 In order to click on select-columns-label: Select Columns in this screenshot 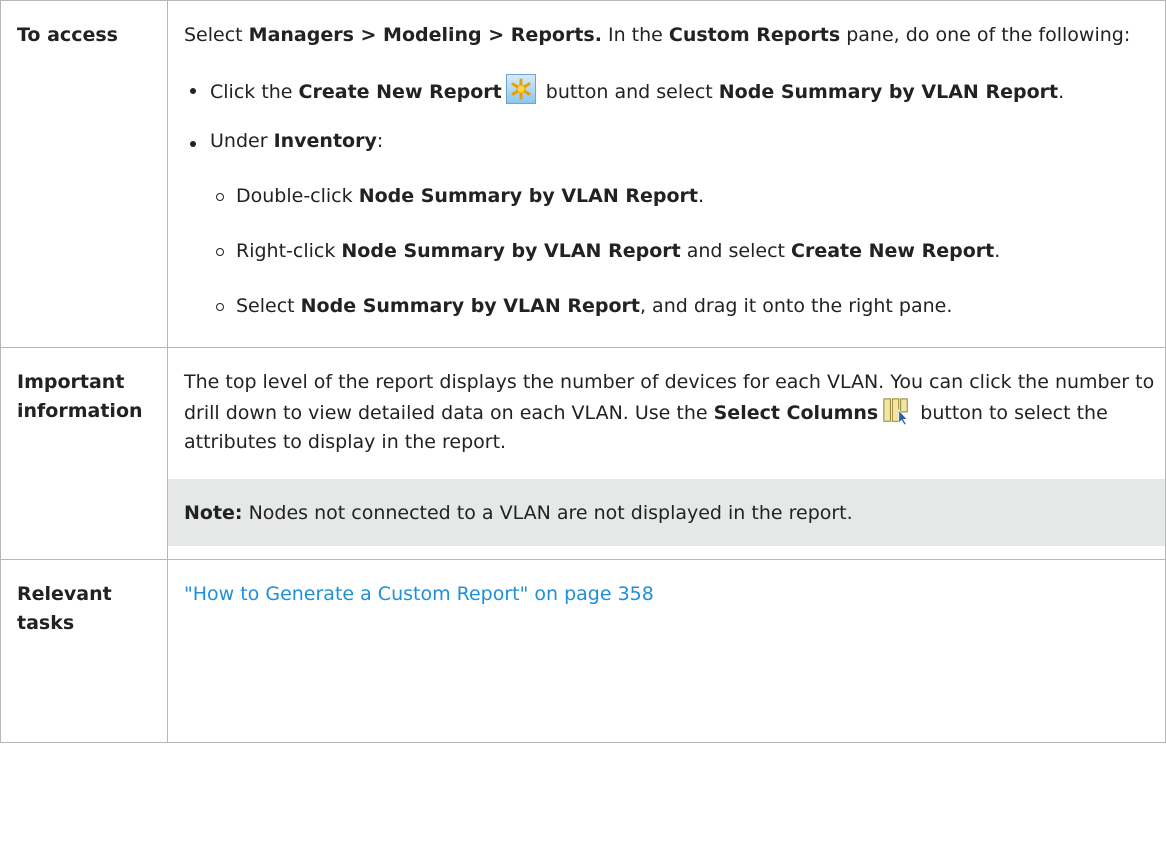, I will do `click(796, 413)`.